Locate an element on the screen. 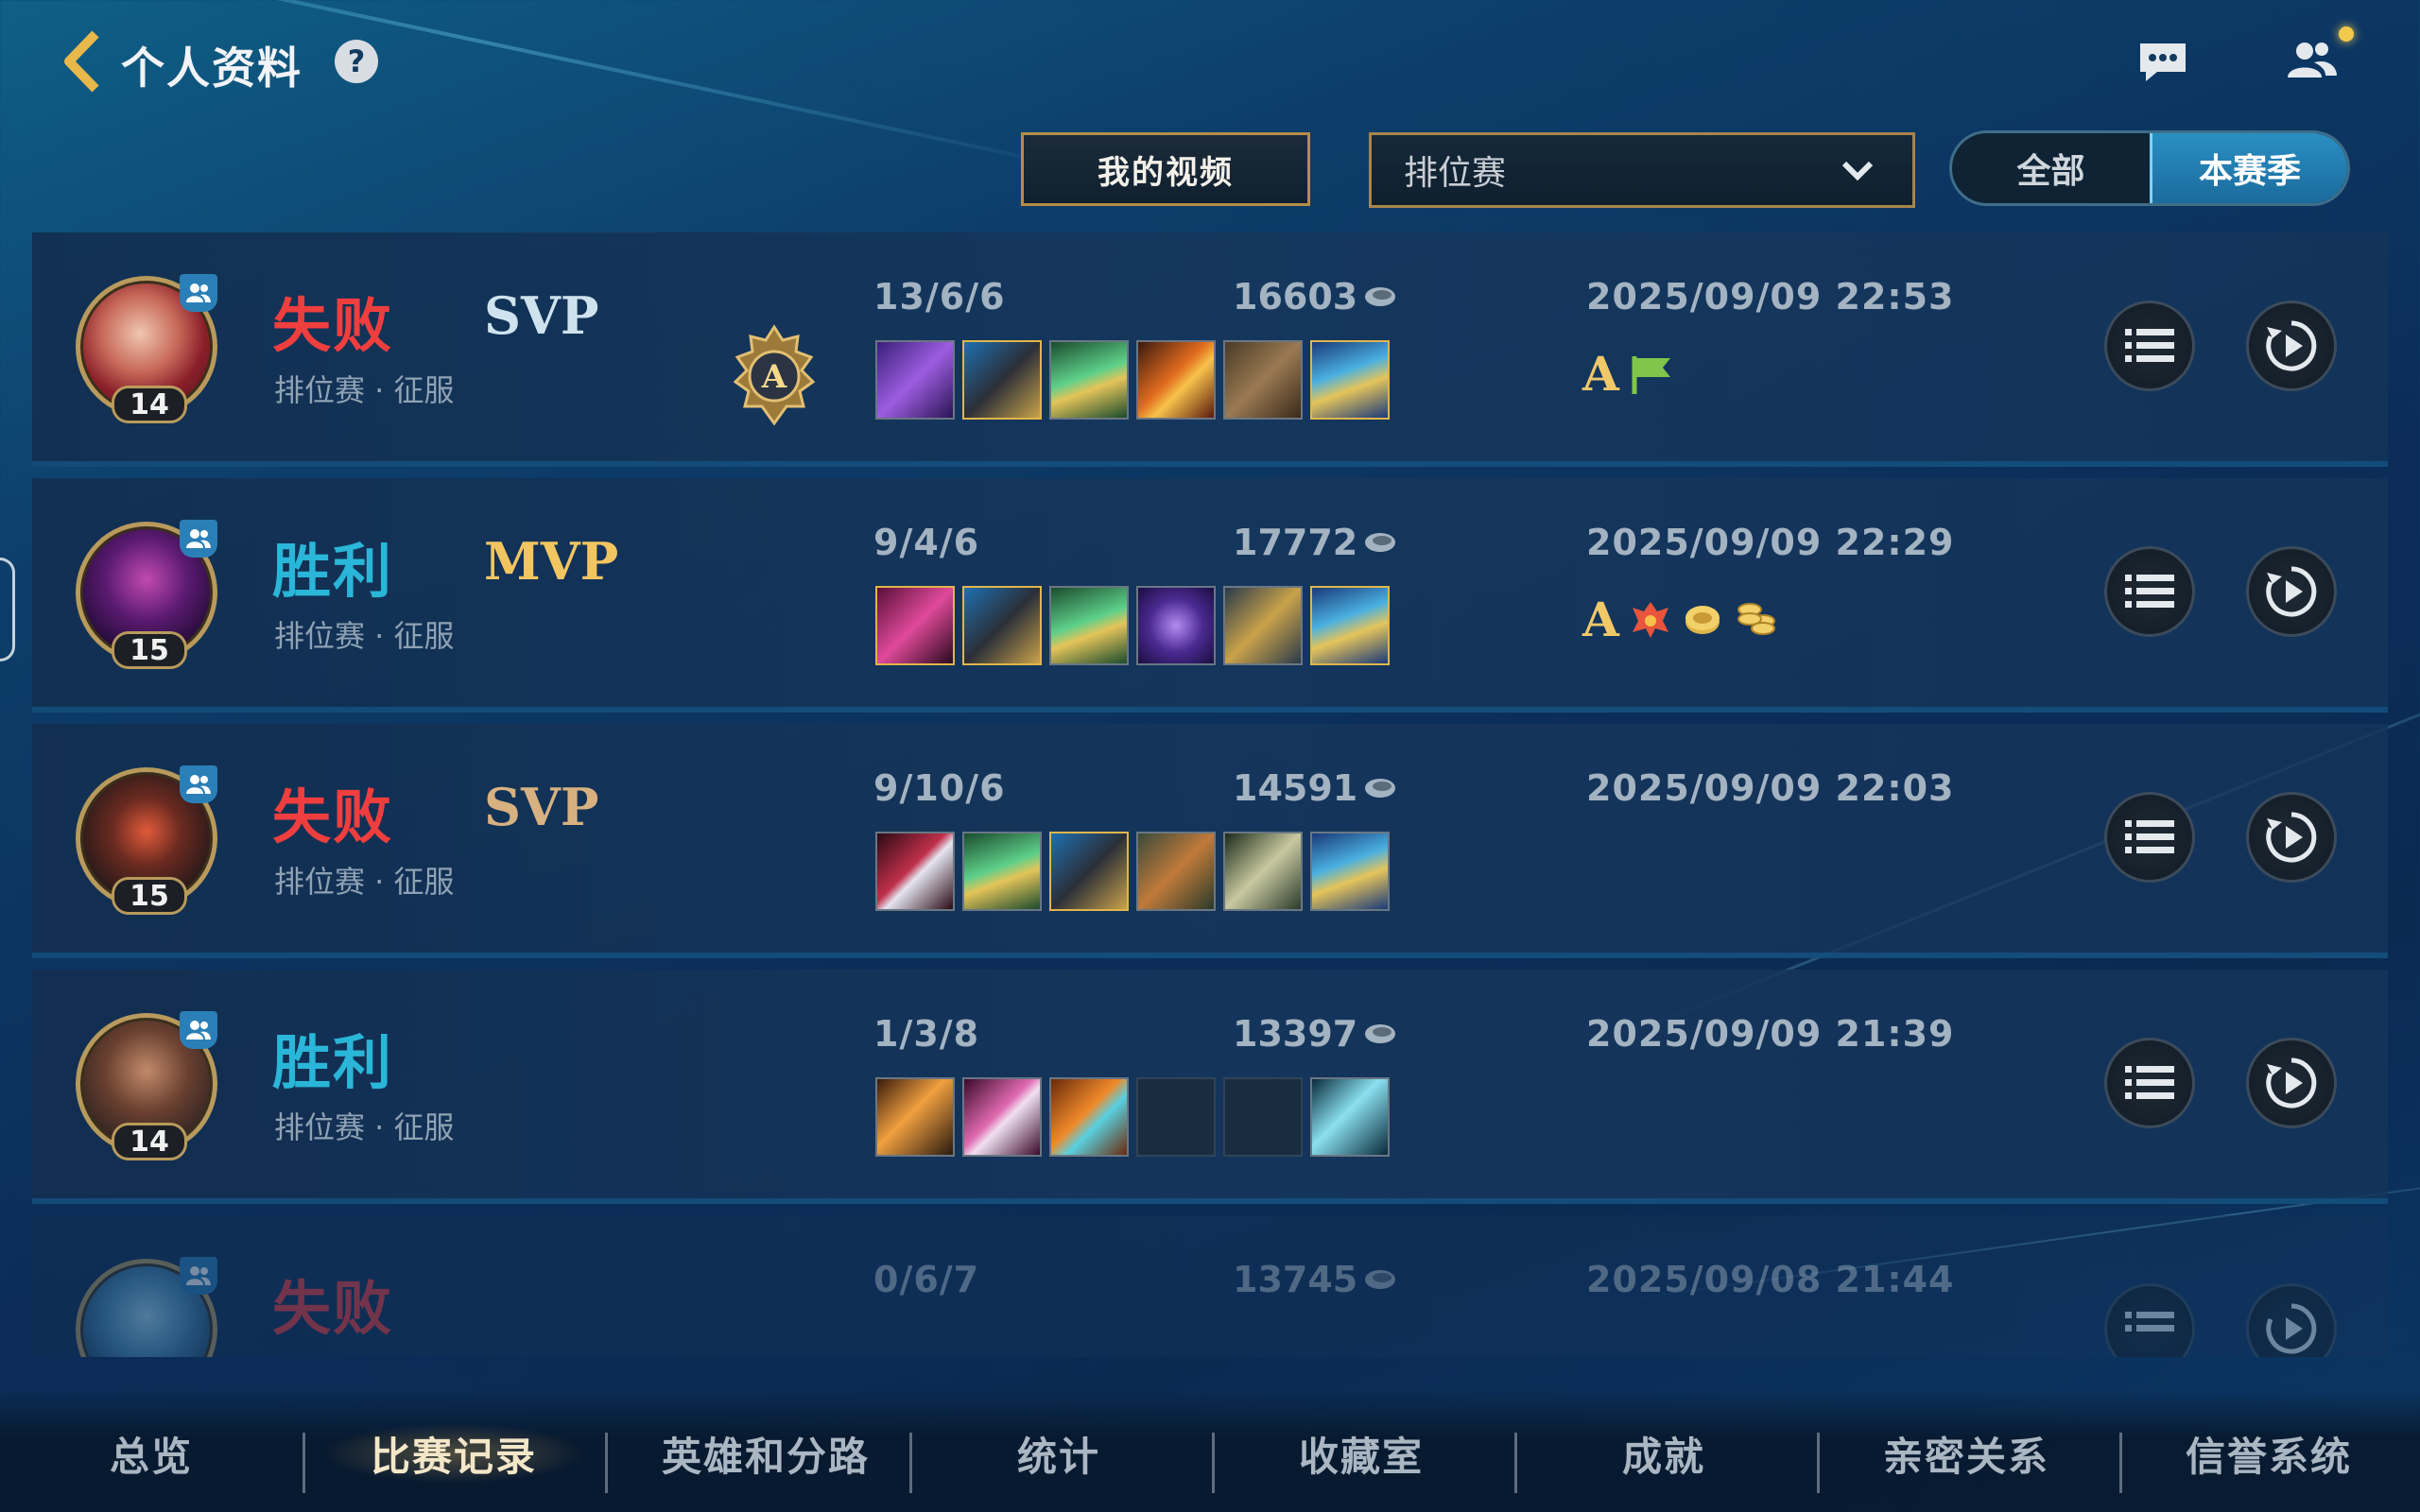  my-videos-button: 我的视频 is located at coordinates (1165, 169).